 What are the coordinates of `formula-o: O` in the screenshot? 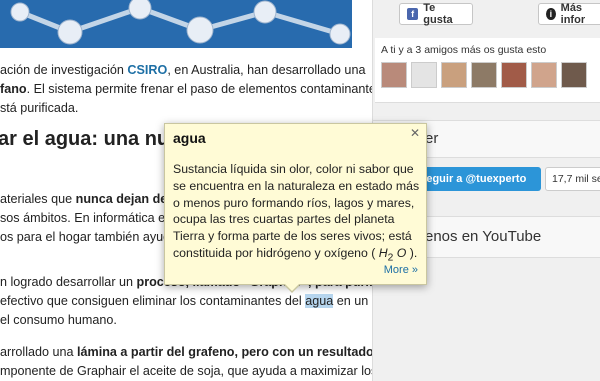 It's located at (400, 252).